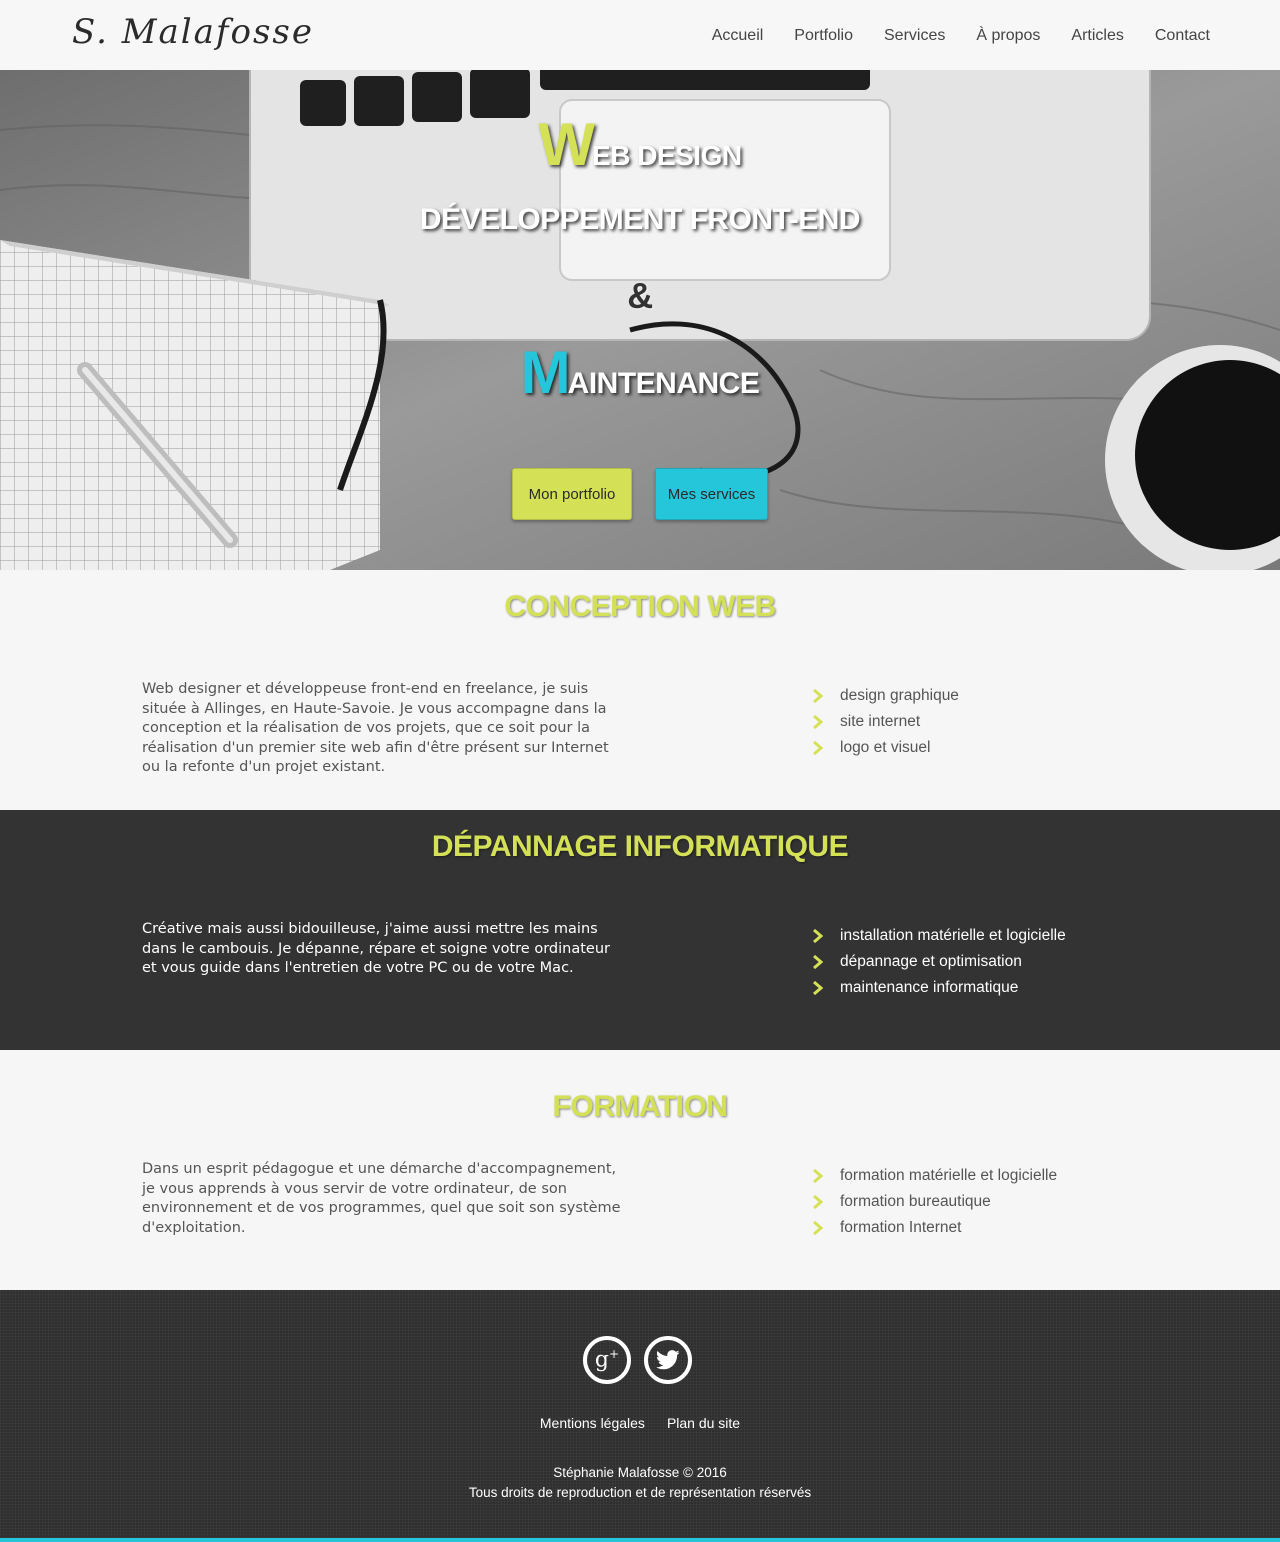 The image size is (1280, 1542). I want to click on site-logo: S. Malafosse, so click(193, 32).